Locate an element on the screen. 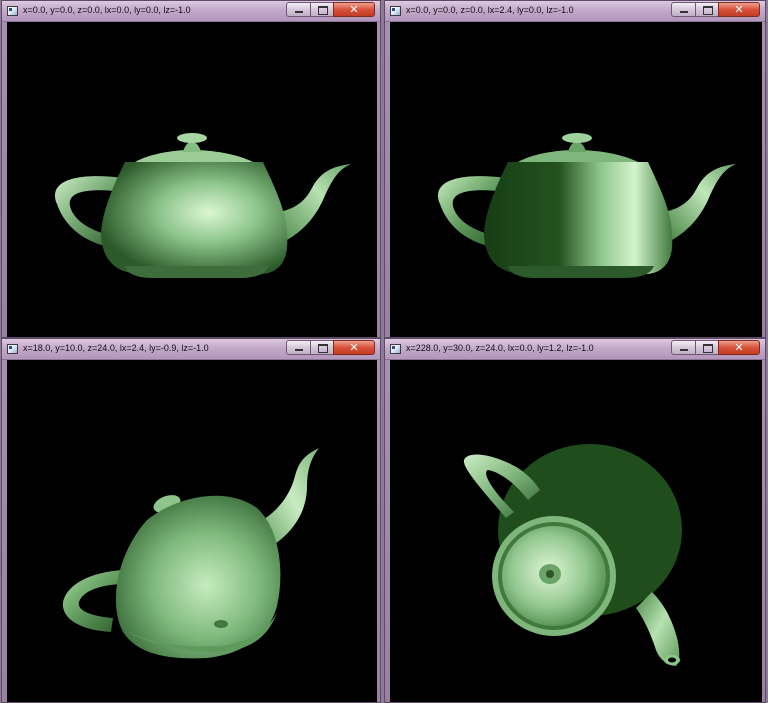 The width and height of the screenshot is (768, 703). teapot-top-down-view is located at coordinates (572, 555).